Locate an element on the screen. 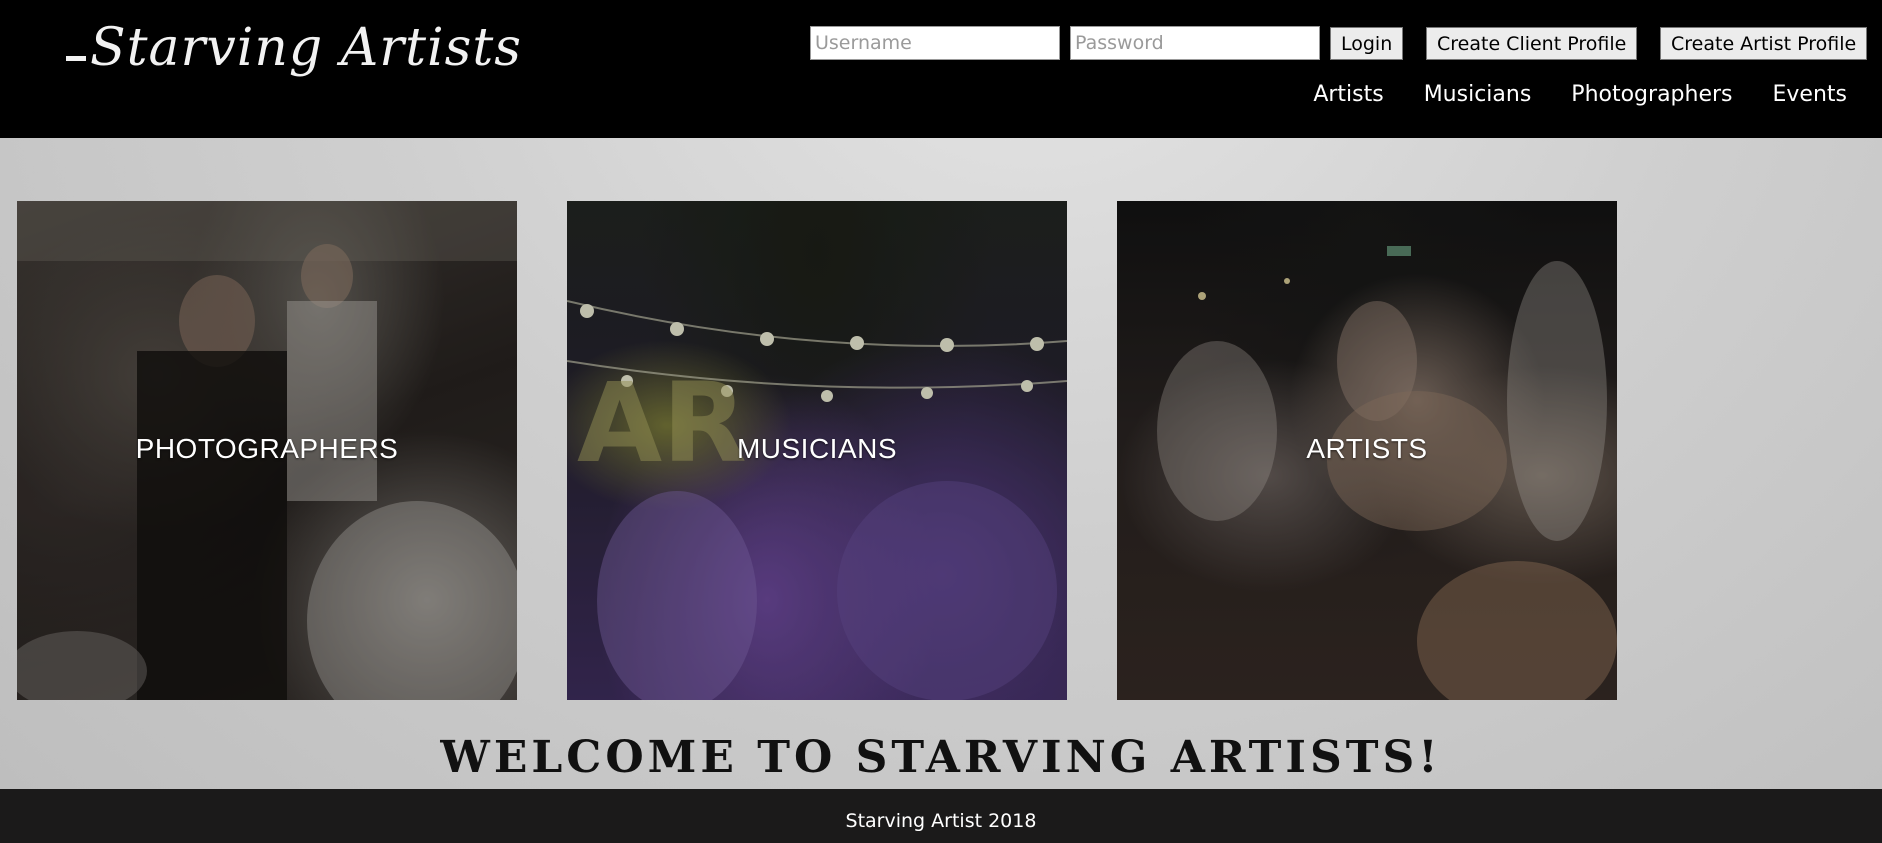 The width and height of the screenshot is (1882, 843). create-artist-profile-button: Create Artist Profile is located at coordinates (1764, 43).